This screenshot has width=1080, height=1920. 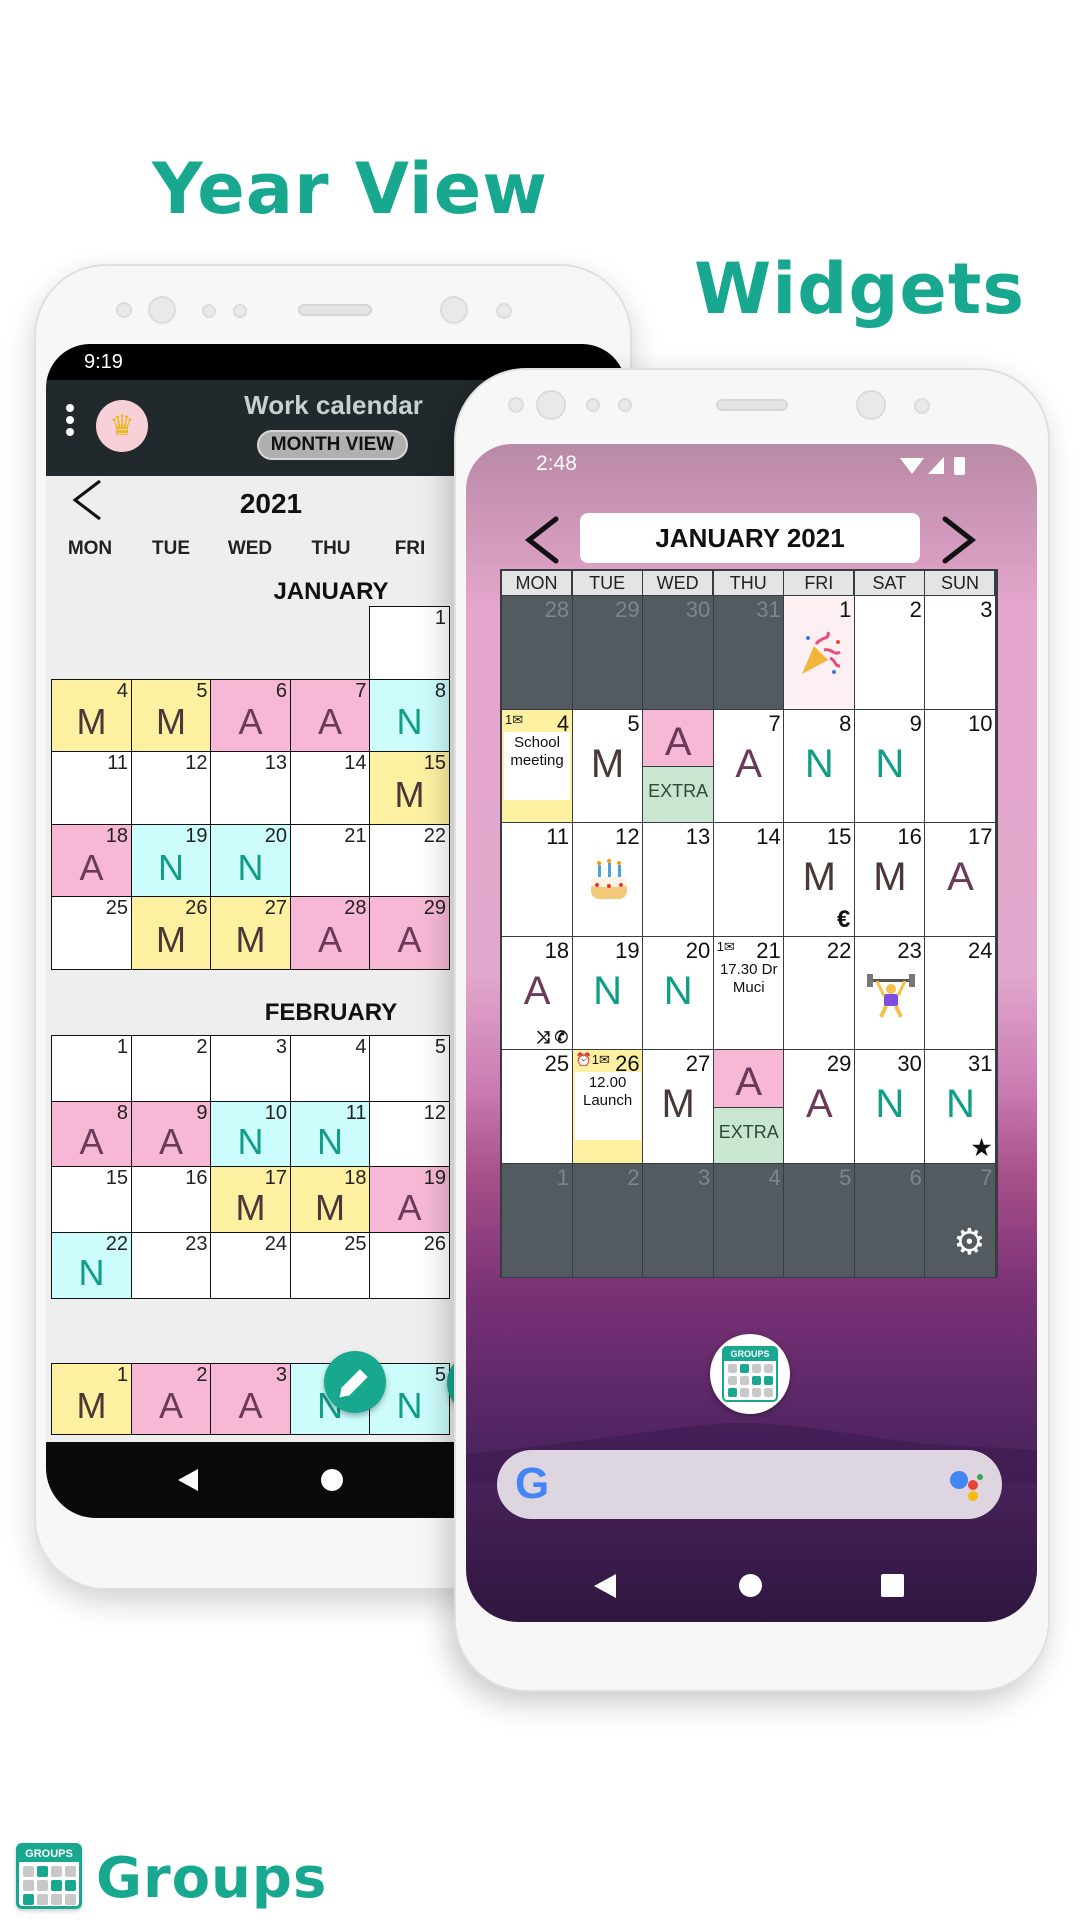 I want to click on crown-icon: ♛, so click(x=122, y=426).